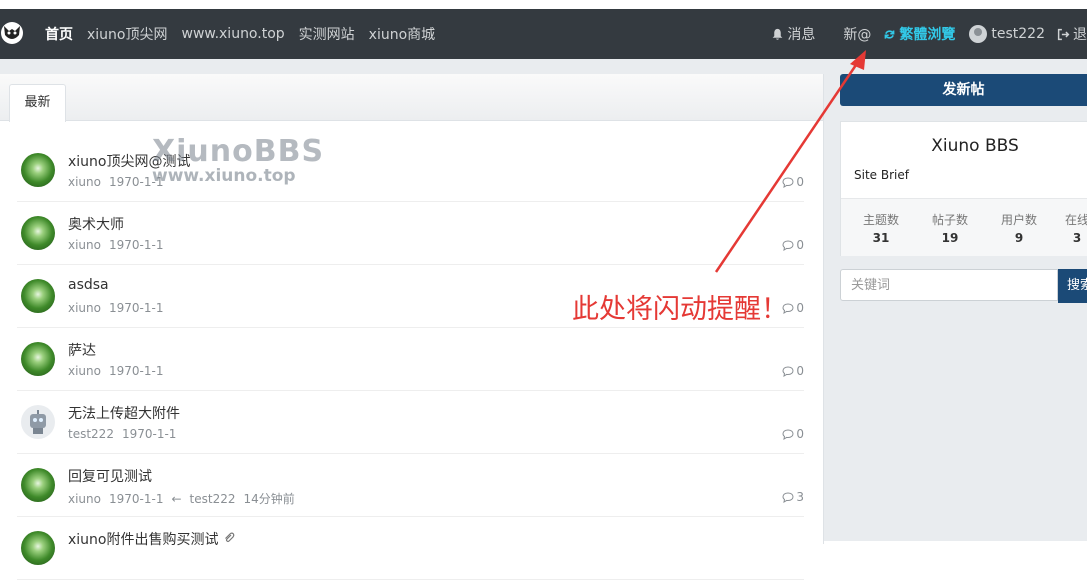 This screenshot has width=1087, height=580. I want to click on traditional-chinese-link: 繁體浏覽, so click(919, 34).